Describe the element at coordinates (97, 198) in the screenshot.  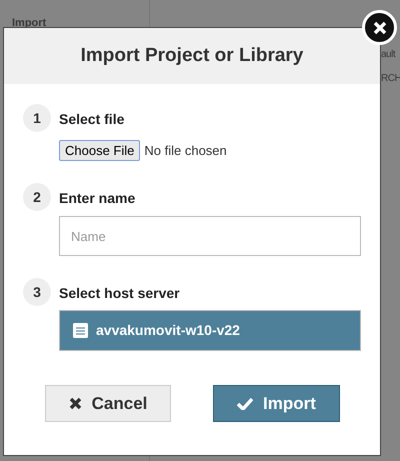
I see `step-label: Enter name` at that location.